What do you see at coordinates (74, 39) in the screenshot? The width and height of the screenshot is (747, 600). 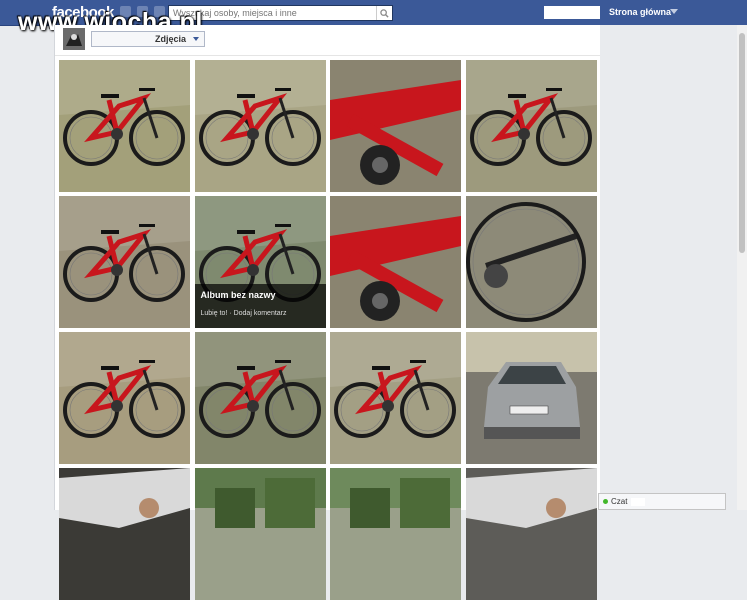 I see `avatar` at bounding box center [74, 39].